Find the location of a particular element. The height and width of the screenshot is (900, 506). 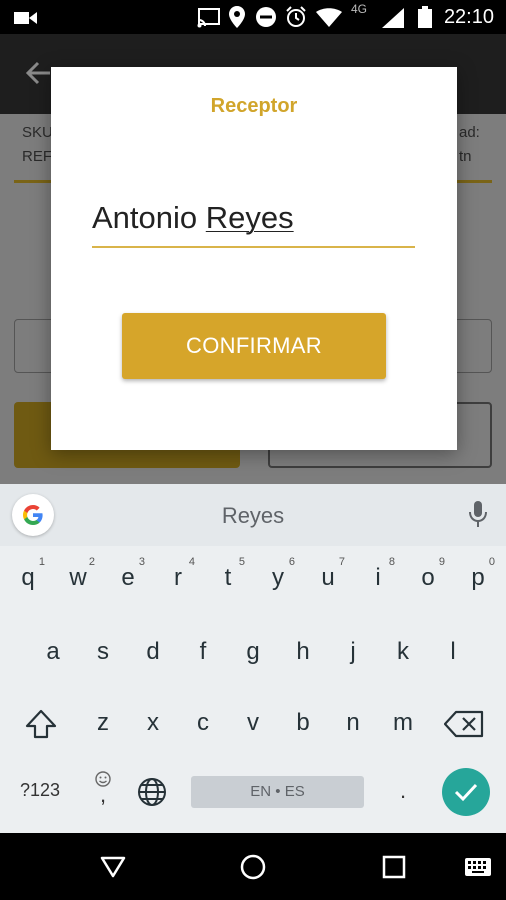

key-label: t is located at coordinates (228, 577).